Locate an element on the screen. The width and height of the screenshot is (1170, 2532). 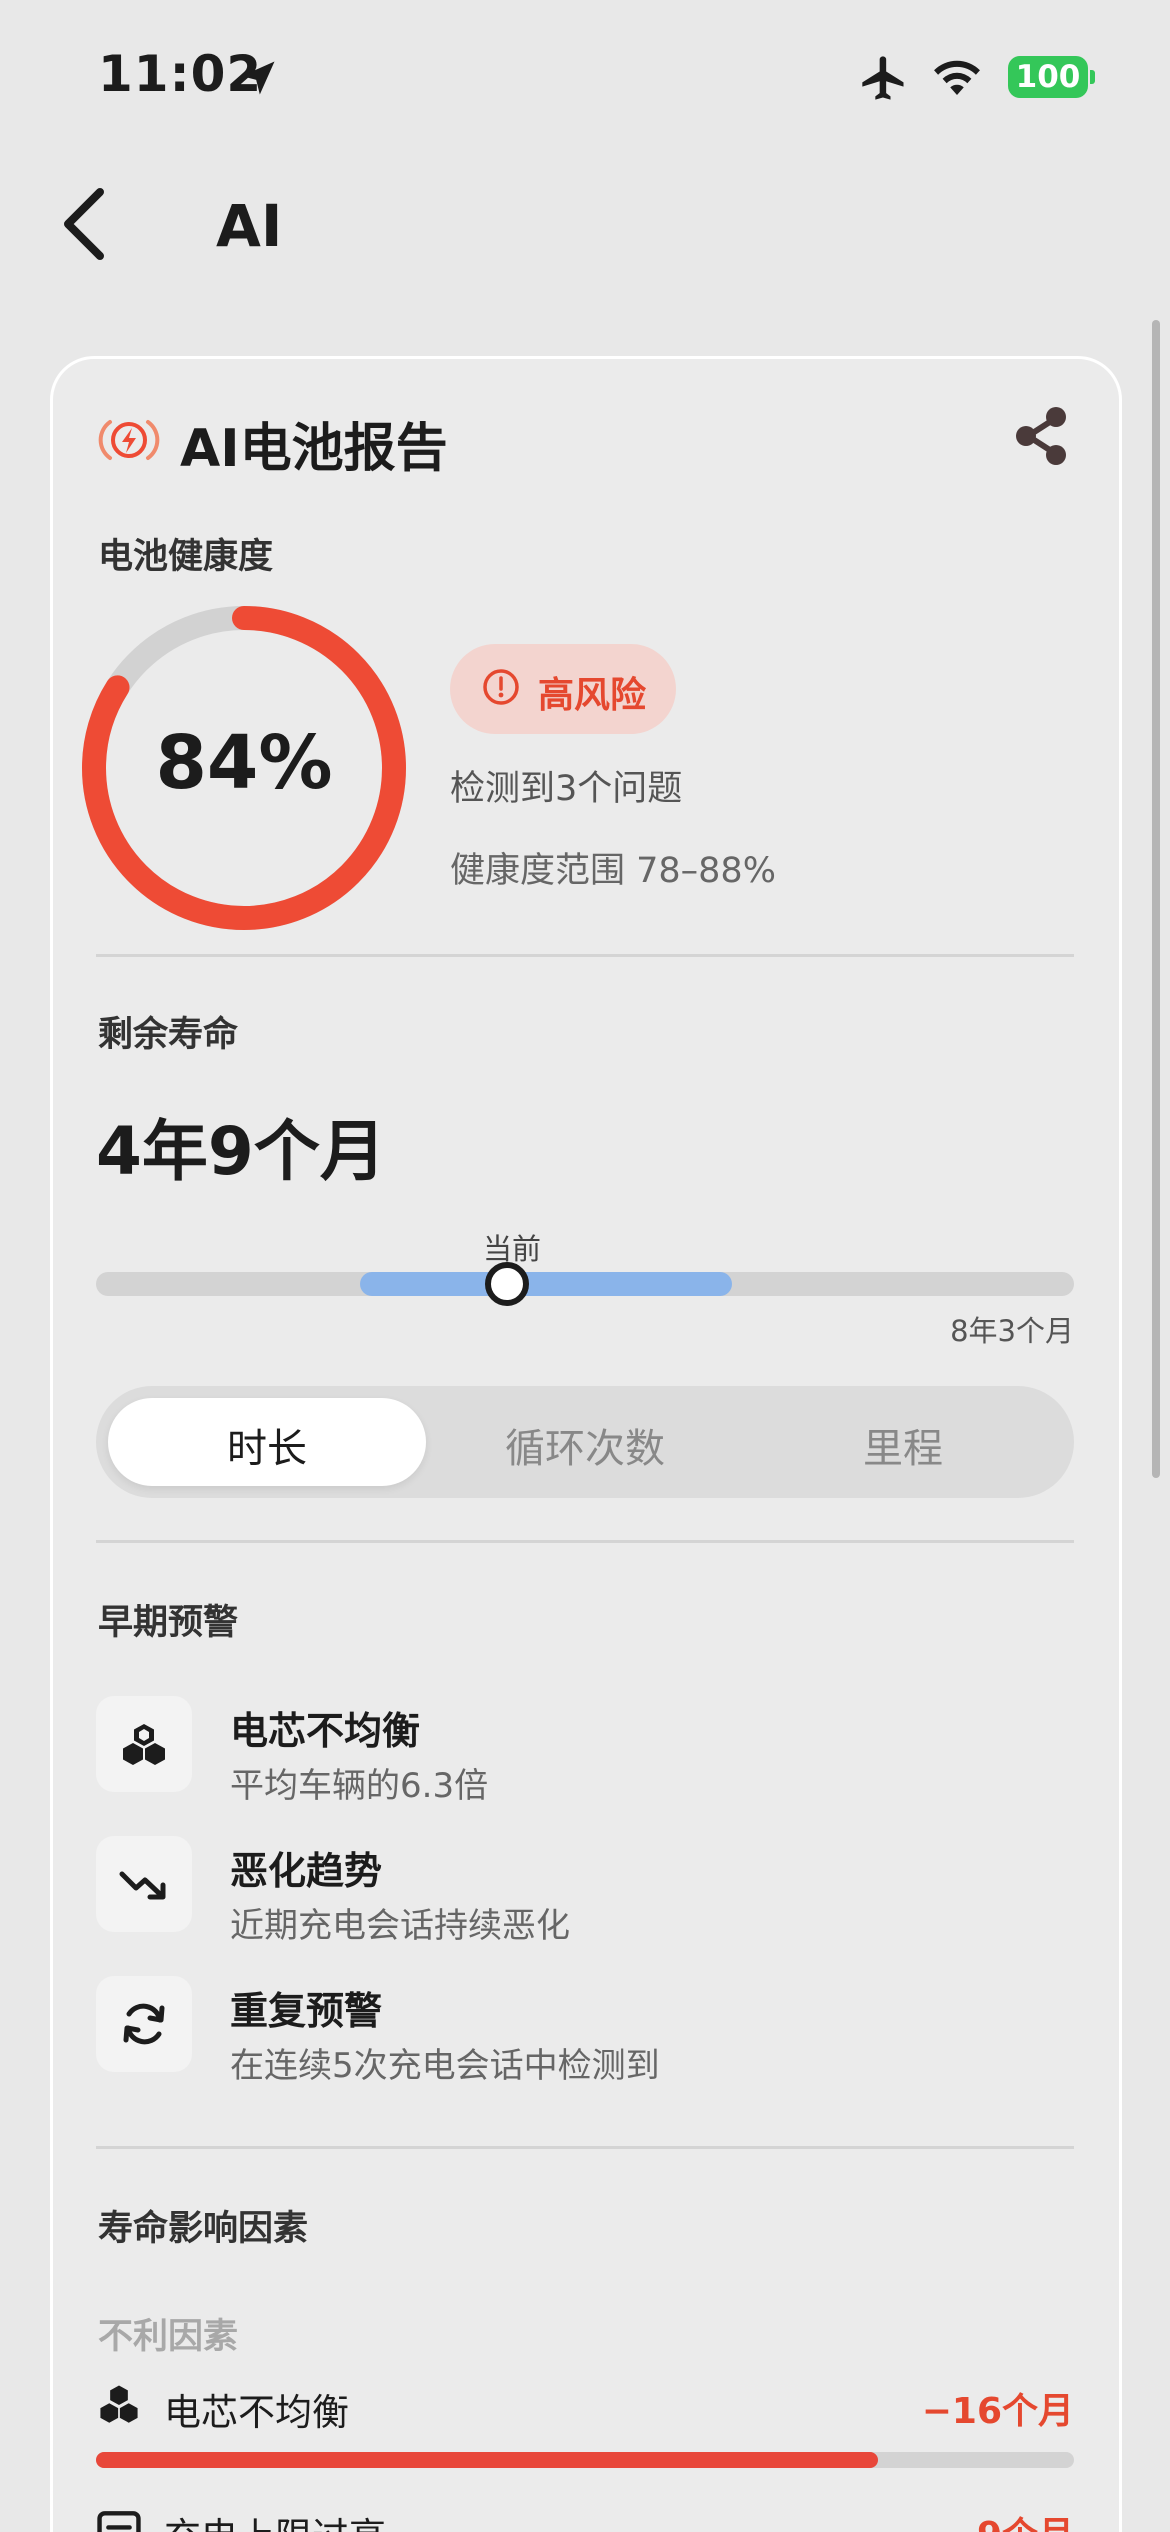
factor-name: 电芯不均衡 is located at coordinates (256, 2412).